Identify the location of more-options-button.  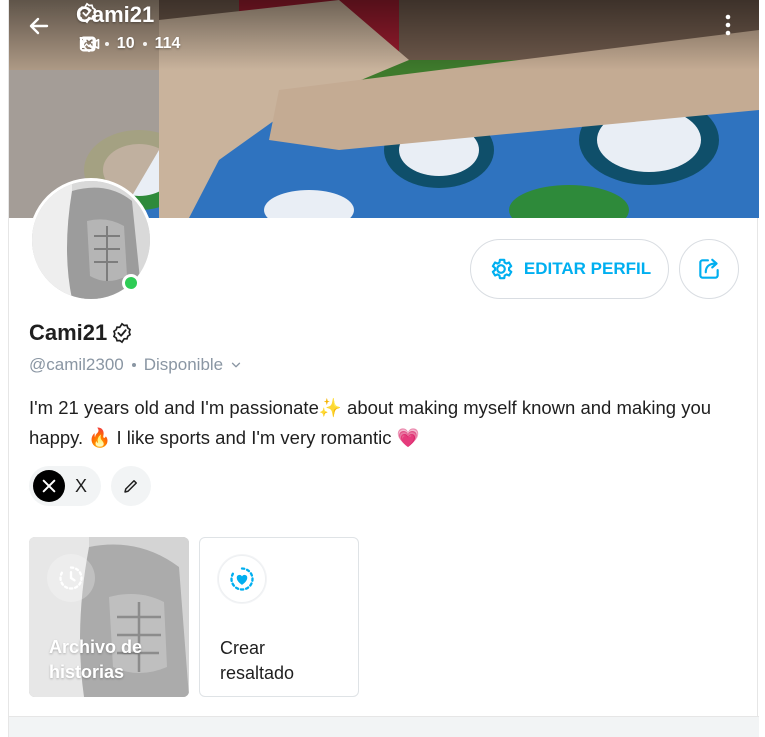
(735, 30).